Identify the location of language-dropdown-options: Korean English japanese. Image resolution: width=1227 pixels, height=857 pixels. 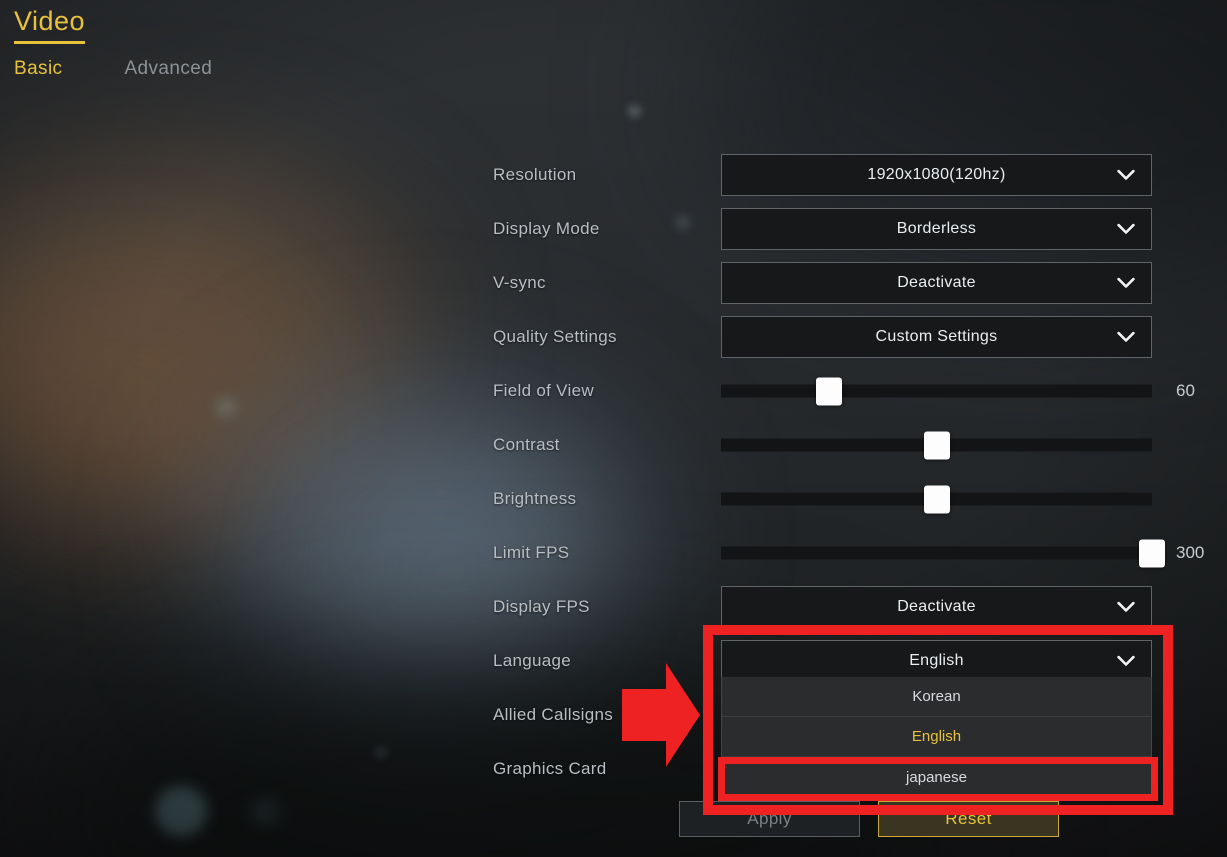
(936, 737).